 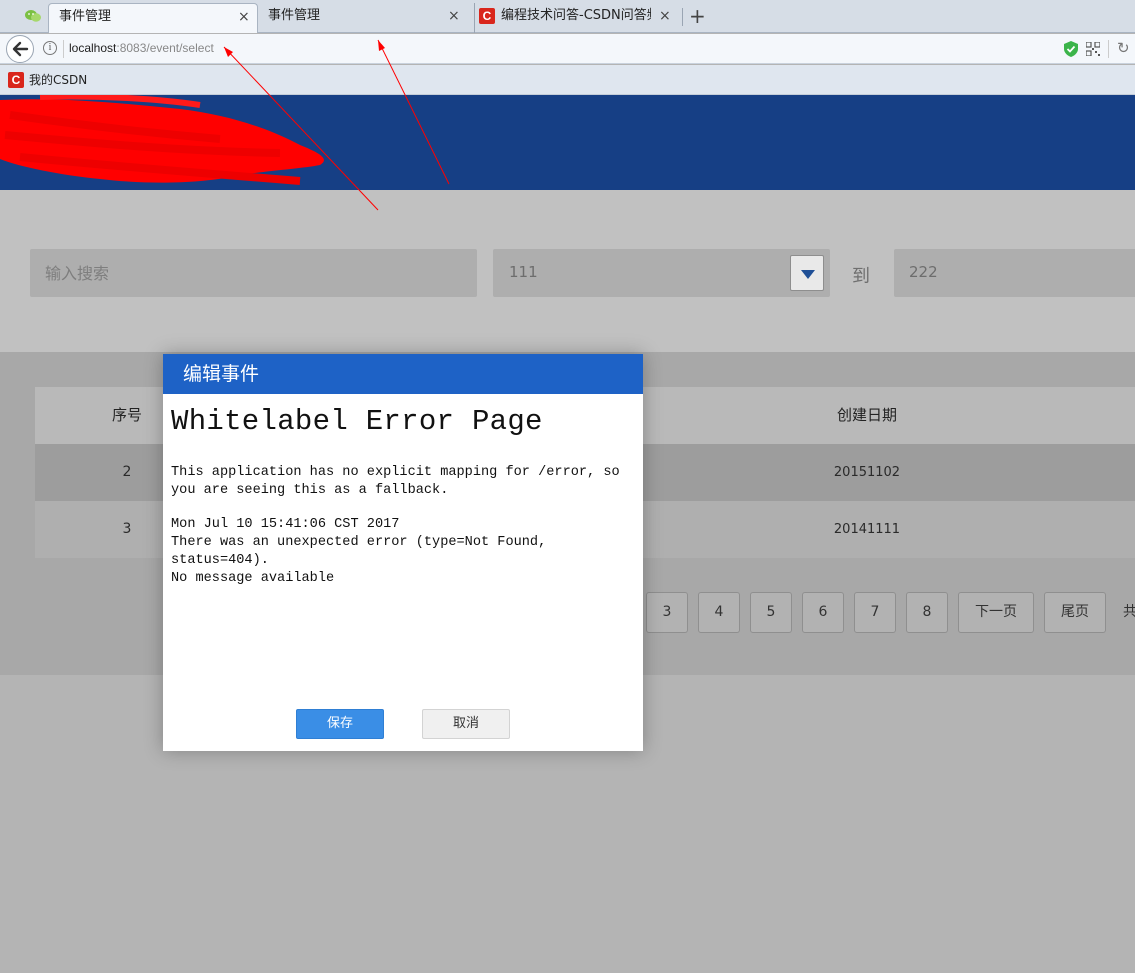 What do you see at coordinates (126, 415) in the screenshot?
I see `header-seq: 序号` at bounding box center [126, 415].